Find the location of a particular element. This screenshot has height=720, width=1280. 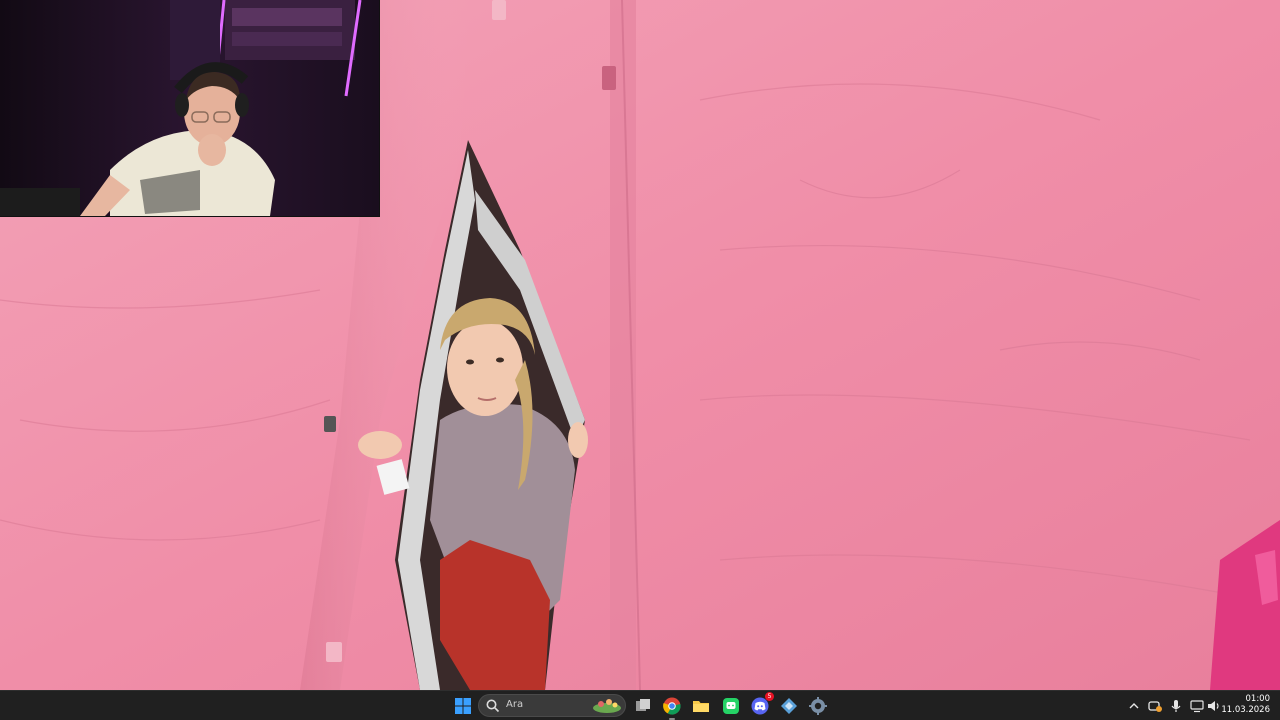

chat-app-icon is located at coordinates (731, 706).